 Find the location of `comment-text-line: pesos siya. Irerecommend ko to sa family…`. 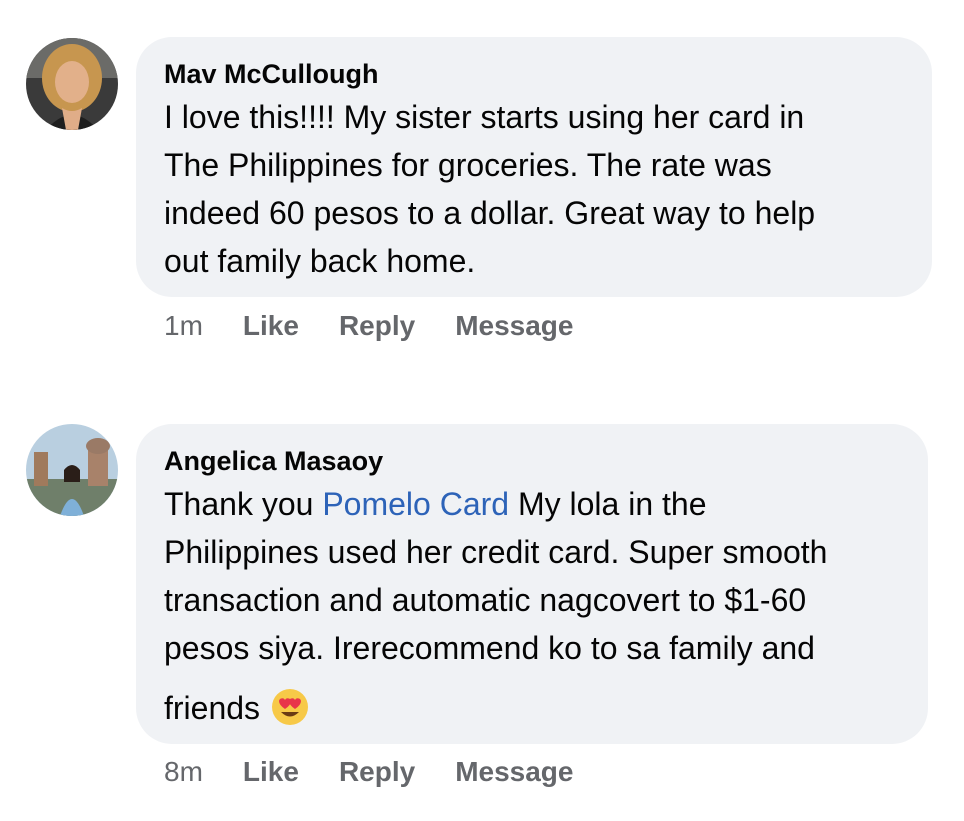

comment-text-line: pesos siya. Irerecommend ko to sa family… is located at coordinates (489, 648).